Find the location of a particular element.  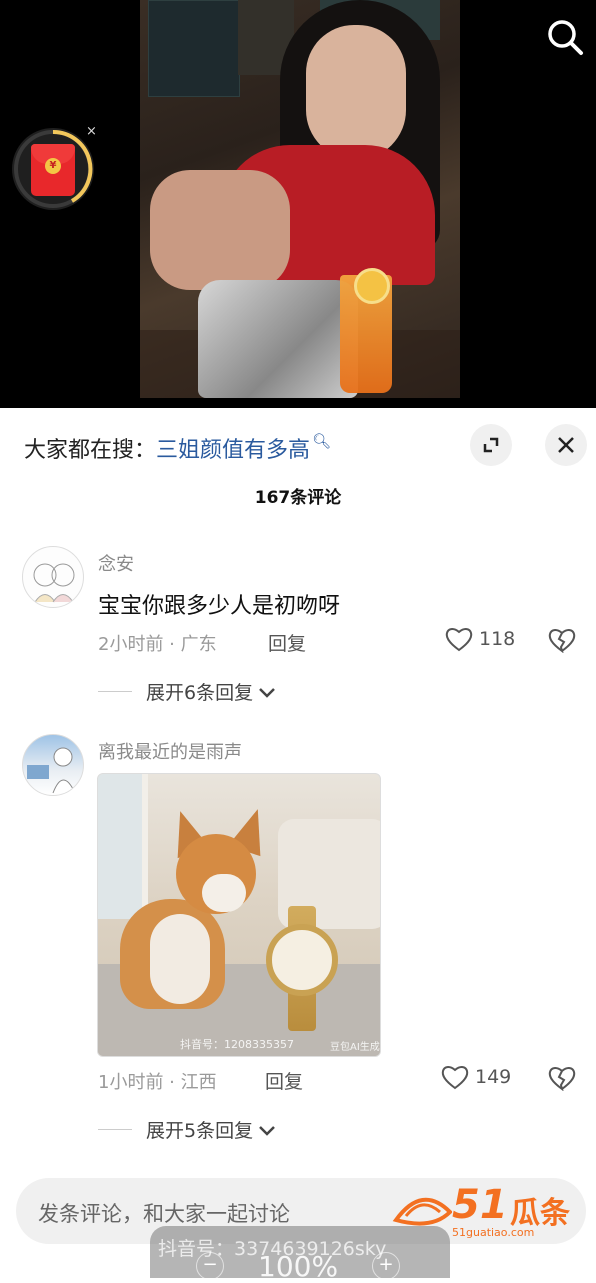

like-button: 149 is located at coordinates (476, 1077).